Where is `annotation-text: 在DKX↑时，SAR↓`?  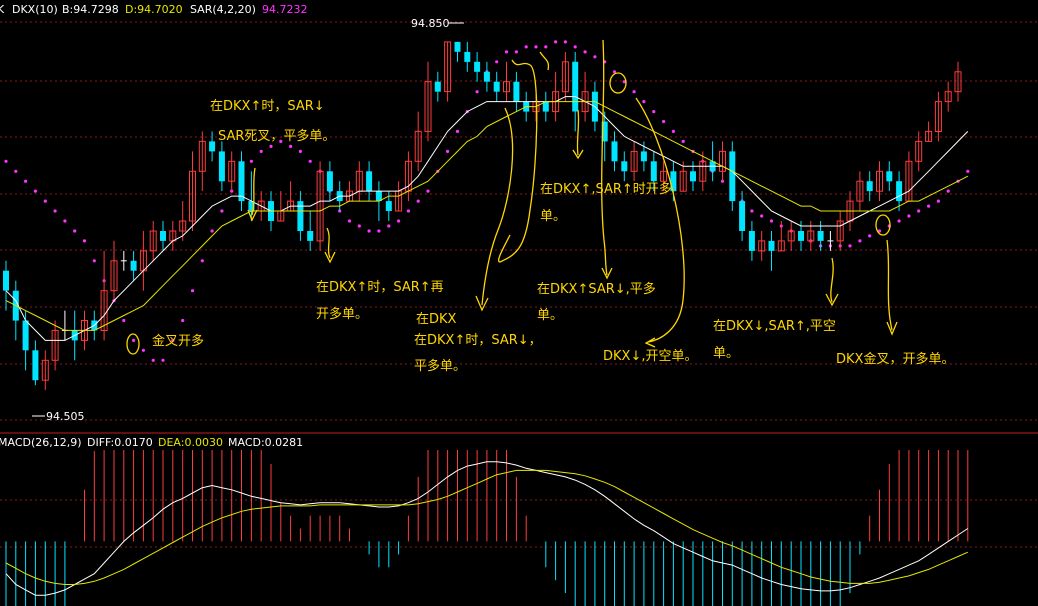 annotation-text: 在DKX↑时，SAR↓ is located at coordinates (267, 106).